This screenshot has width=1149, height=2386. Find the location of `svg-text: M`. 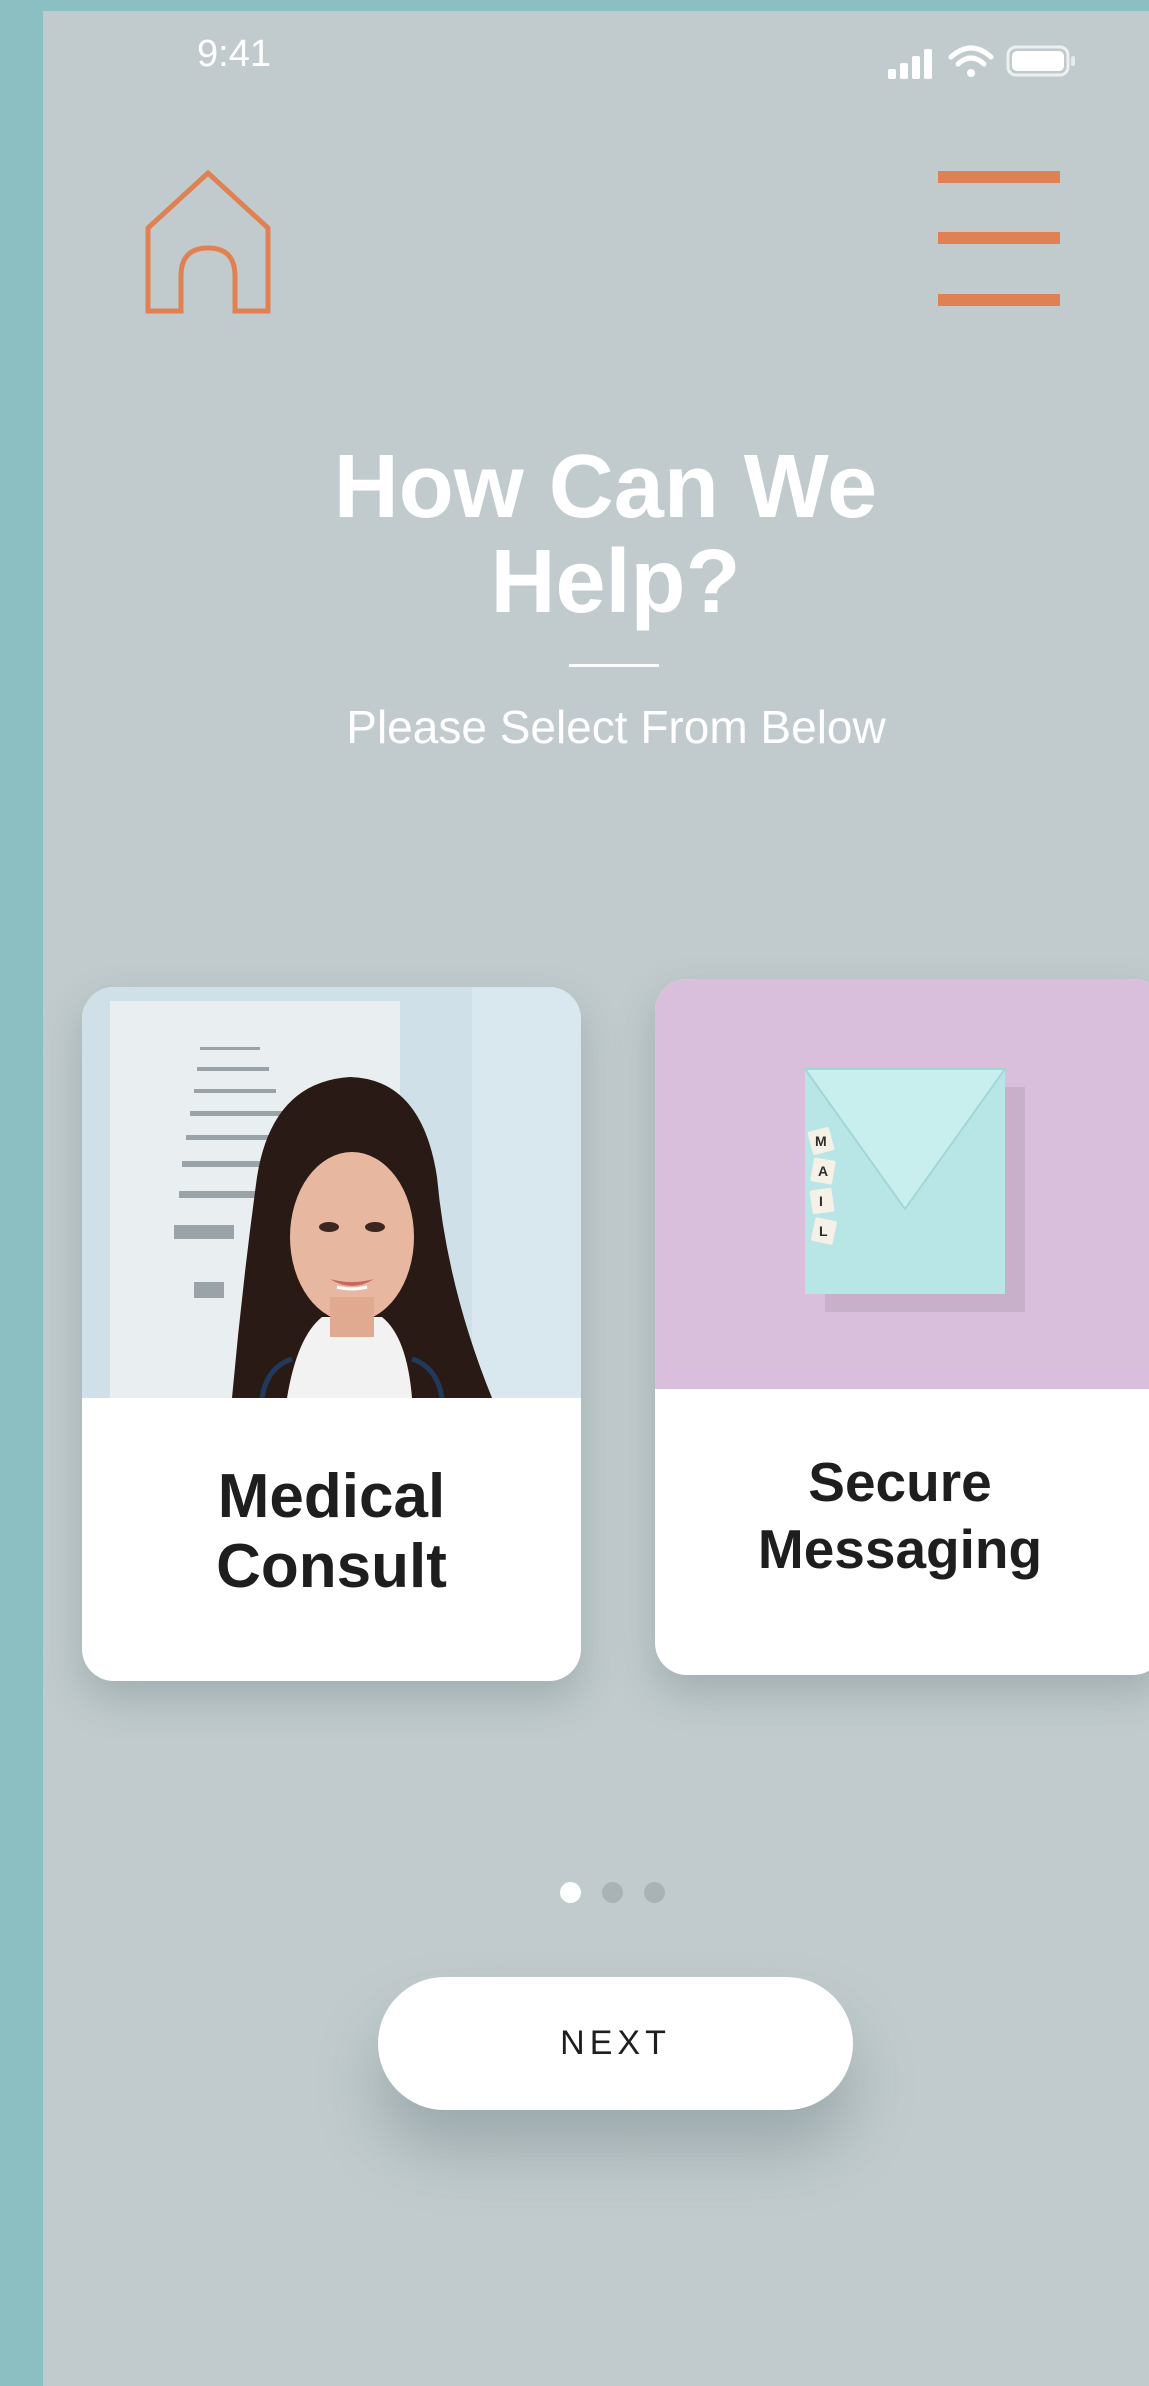

svg-text: M is located at coordinates (821, 1141).